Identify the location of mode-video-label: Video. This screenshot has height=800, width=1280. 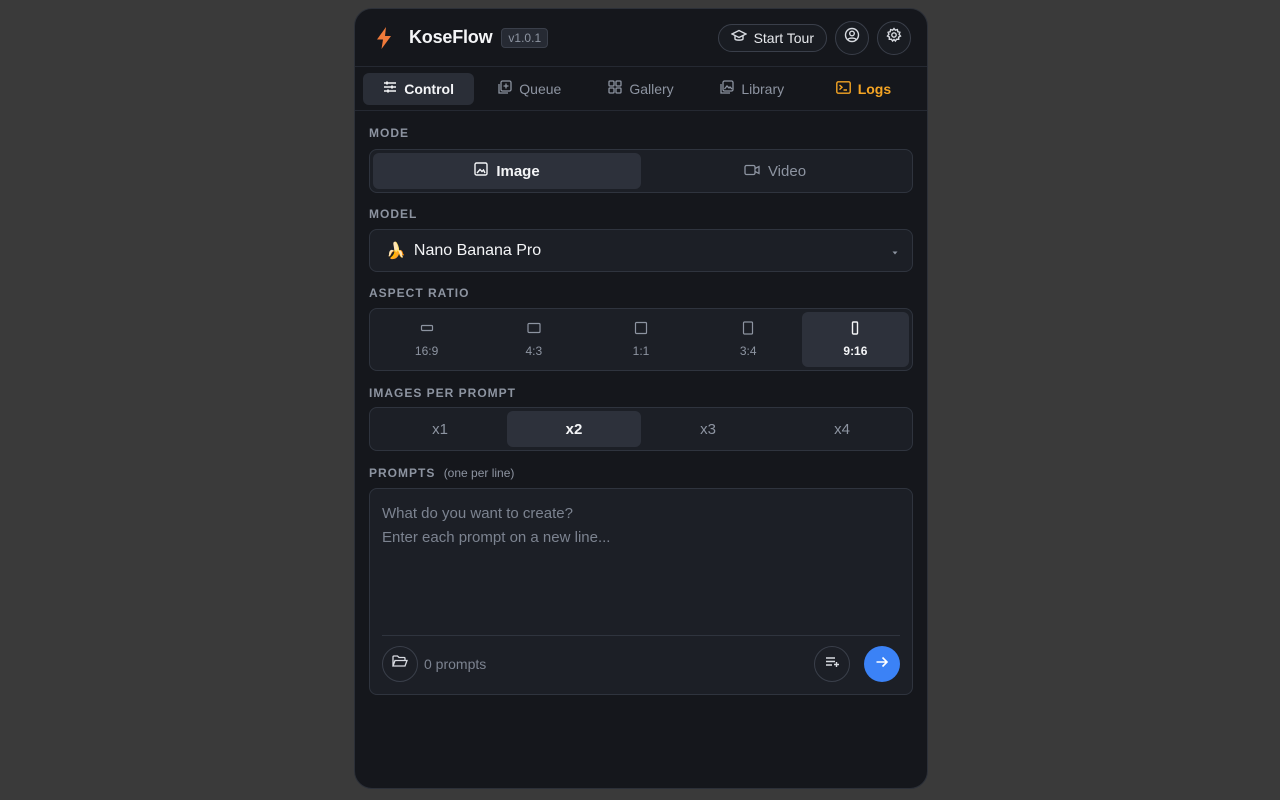
(787, 171).